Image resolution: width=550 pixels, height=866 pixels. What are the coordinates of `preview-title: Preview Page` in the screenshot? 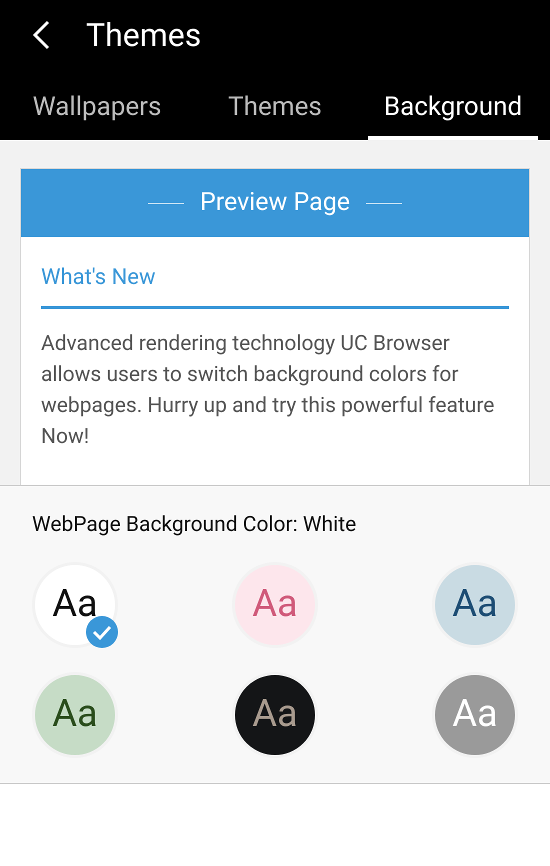 It's located at (275, 203).